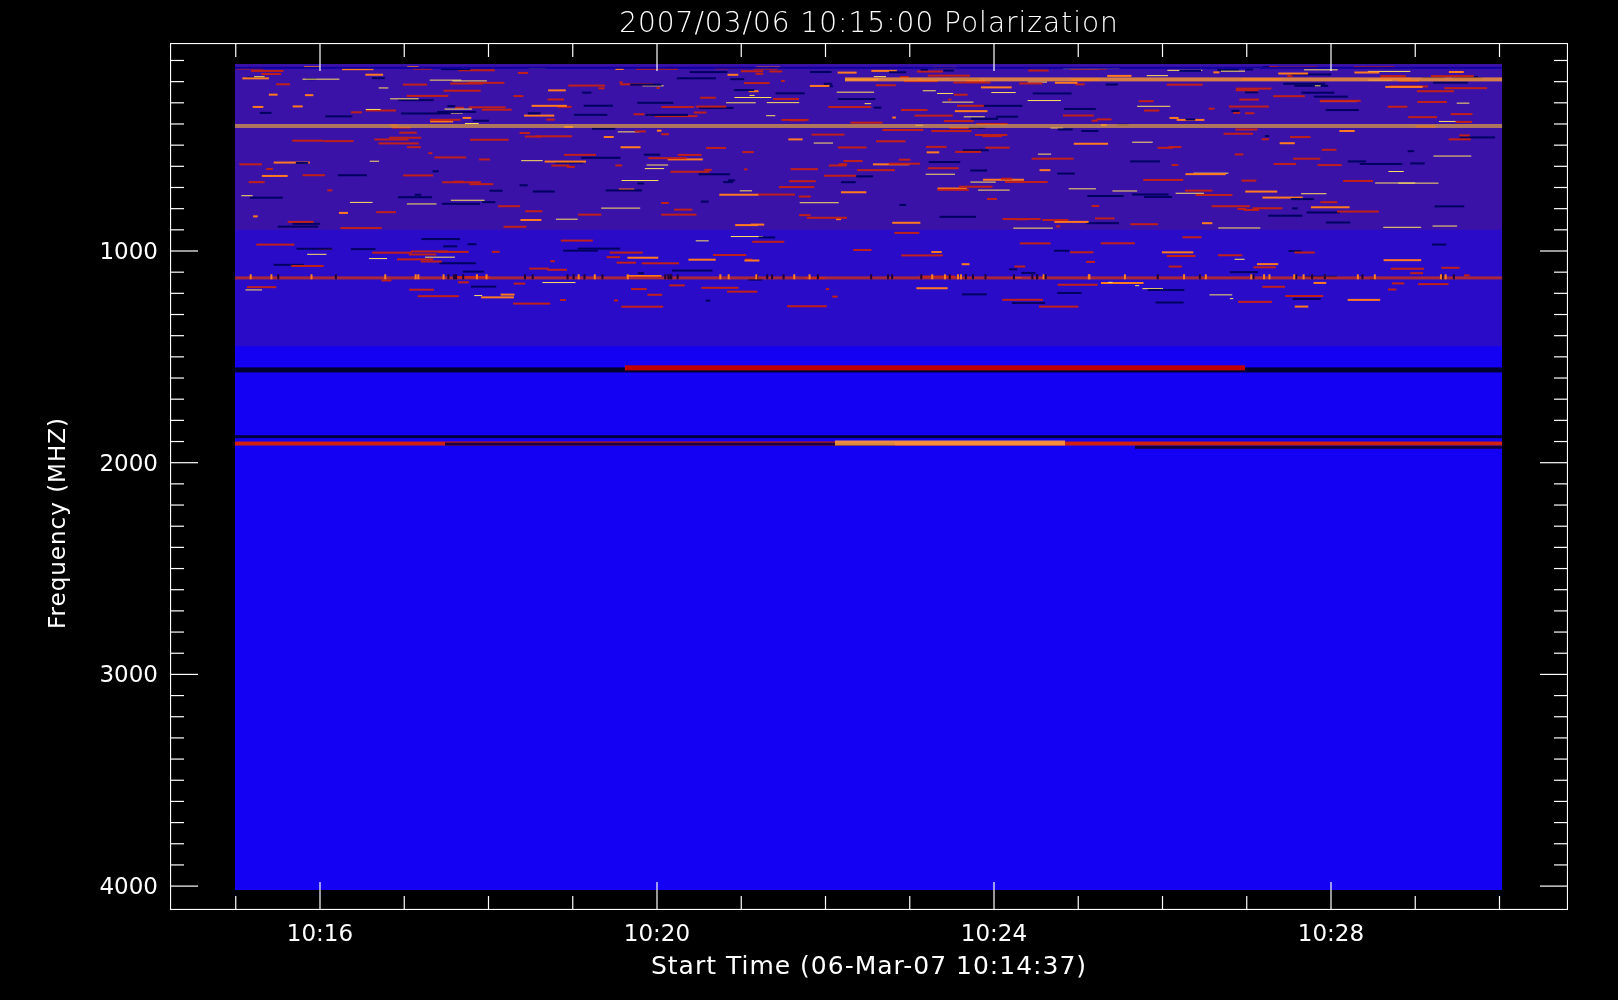 Image resolution: width=1618 pixels, height=1000 pixels. What do you see at coordinates (869, 22) in the screenshot?
I see `plot-title: 2007/03/06 10:15:00 Polarization` at bounding box center [869, 22].